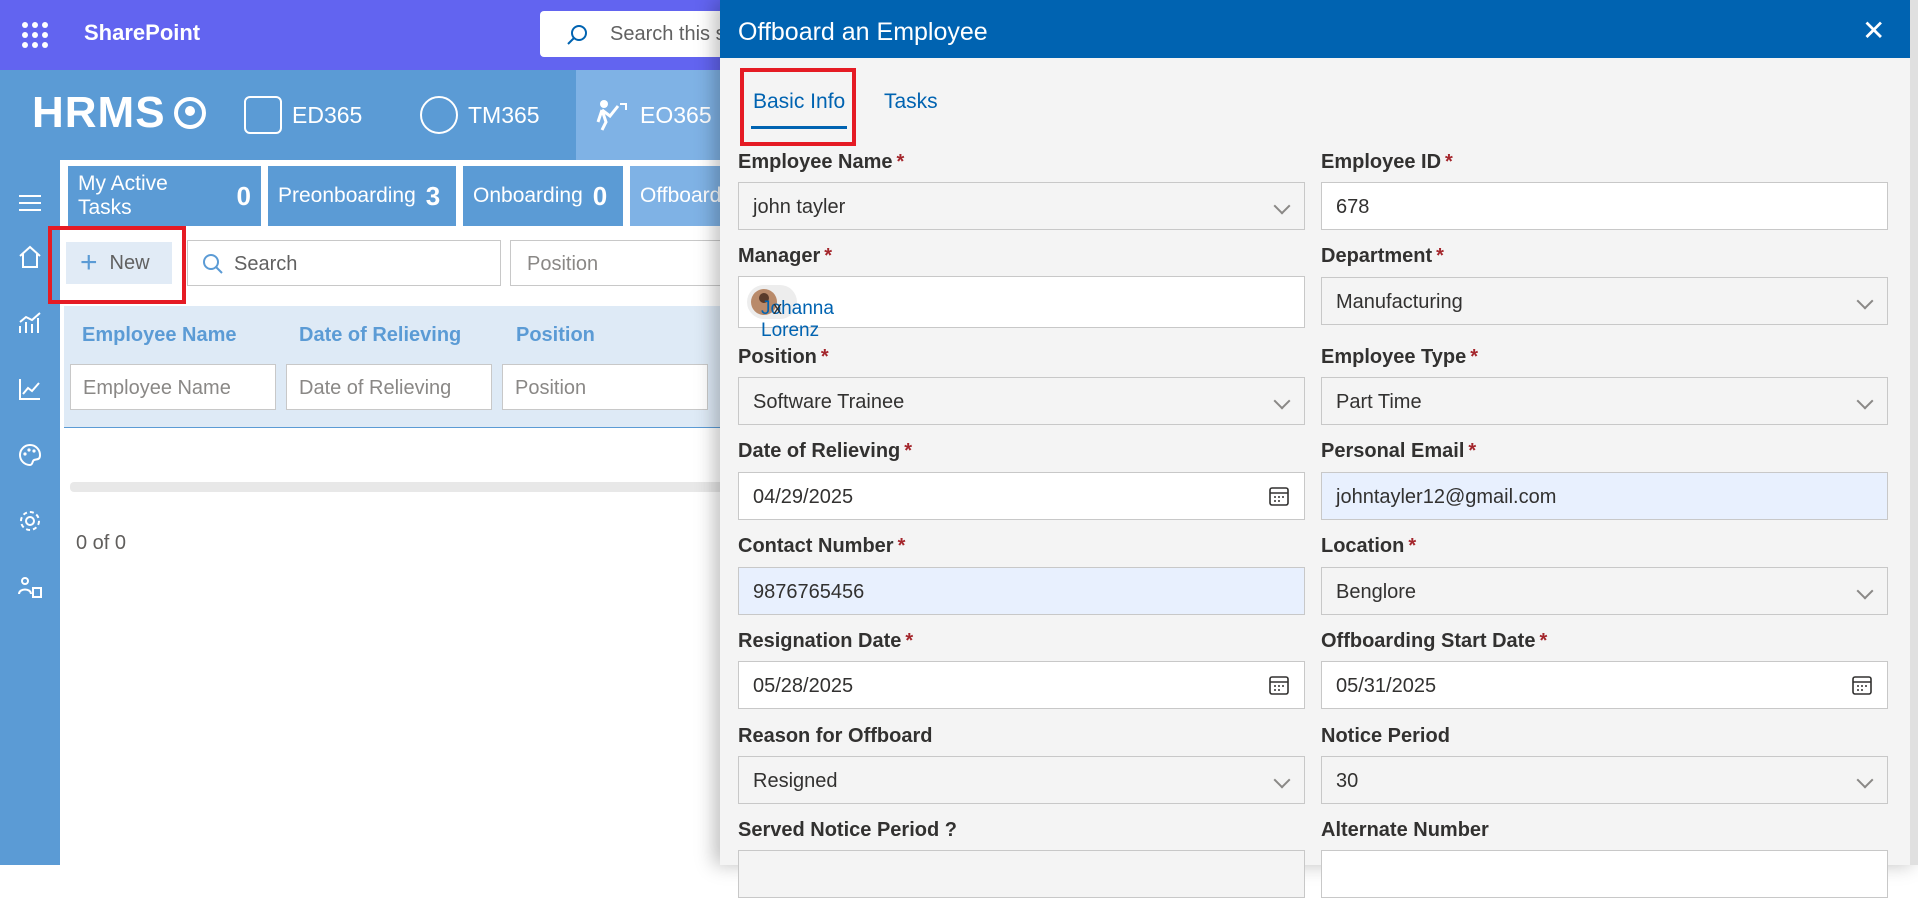 The height and width of the screenshot is (898, 1918). I want to click on tab-onboarding-count: 0, so click(600, 195).